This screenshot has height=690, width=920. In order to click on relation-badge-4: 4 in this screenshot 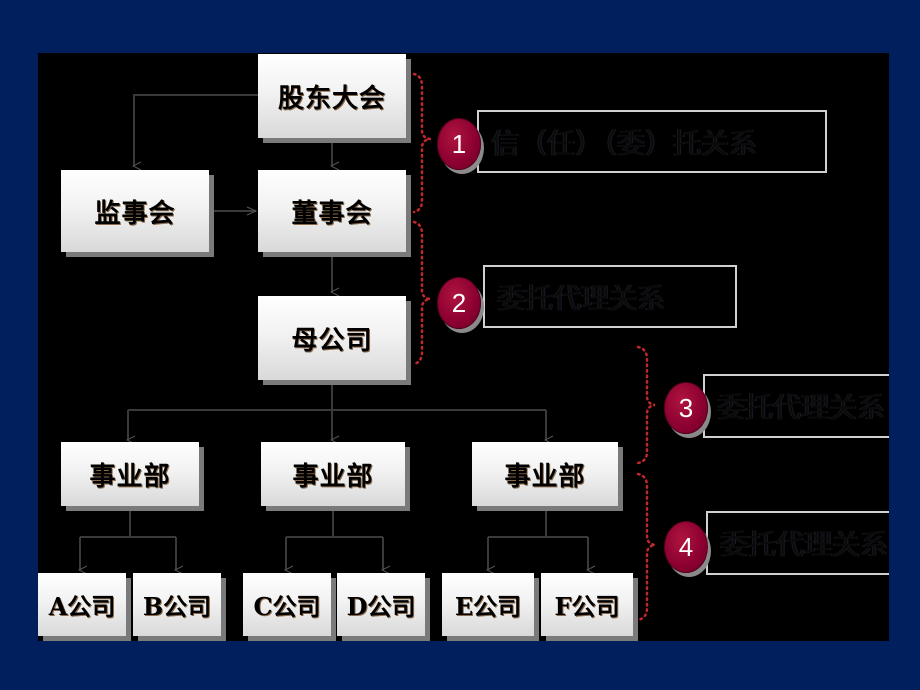, I will do `click(686, 547)`.